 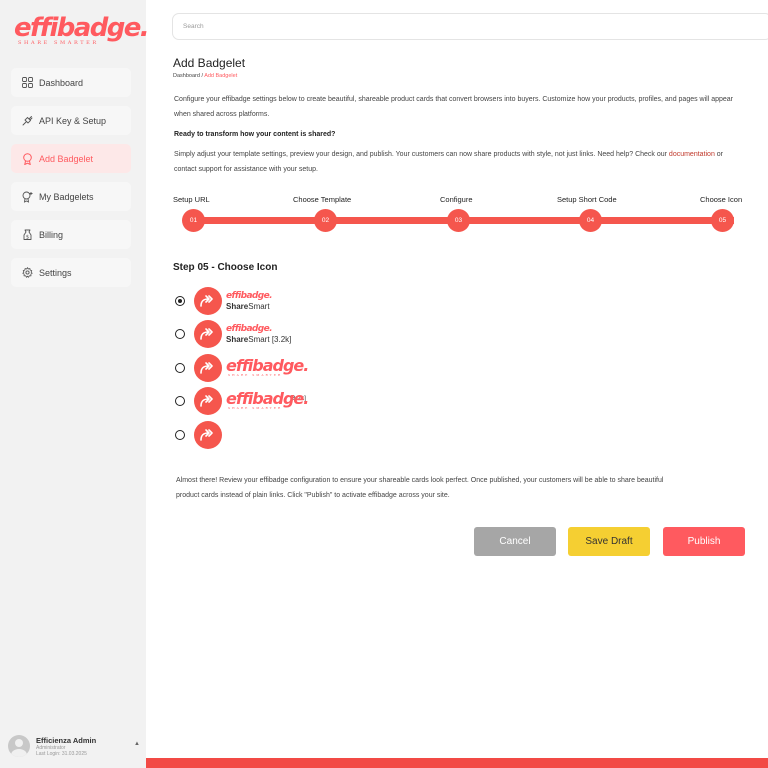 I want to click on footer-accent-bar, so click(x=457, y=763).